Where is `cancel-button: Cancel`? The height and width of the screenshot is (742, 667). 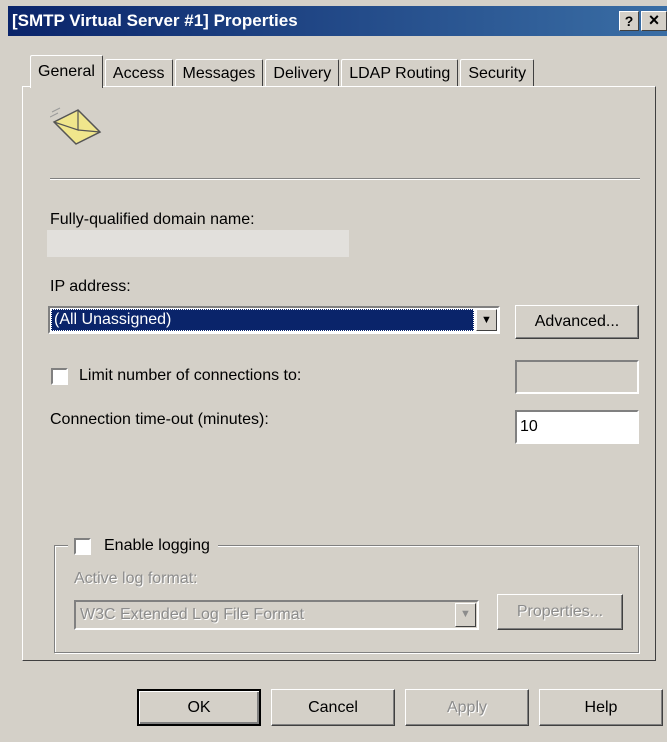
cancel-button: Cancel is located at coordinates (333, 707).